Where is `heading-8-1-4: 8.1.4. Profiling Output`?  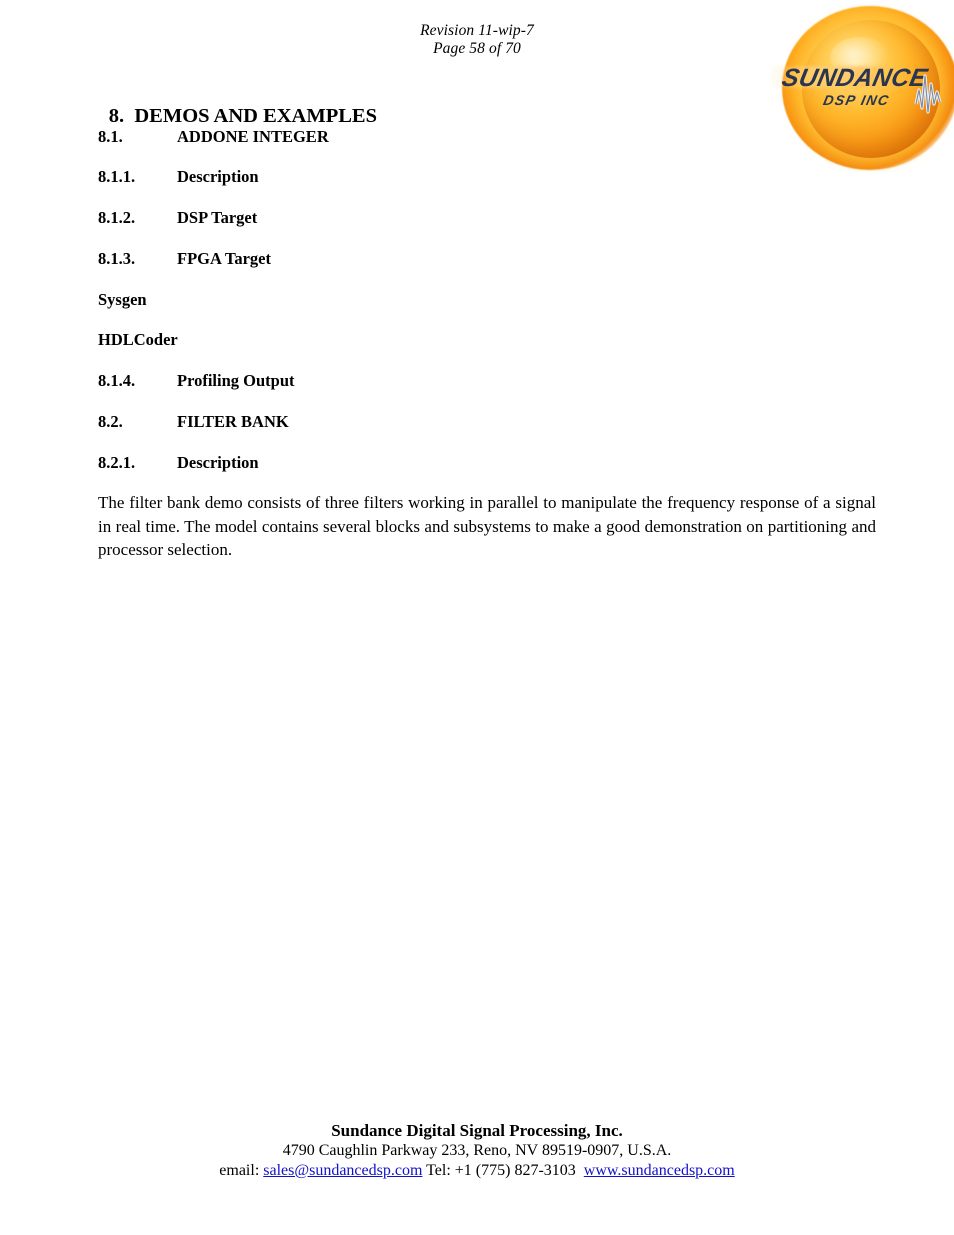 heading-8-1-4: 8.1.4. Profiling Output is located at coordinates (196, 381).